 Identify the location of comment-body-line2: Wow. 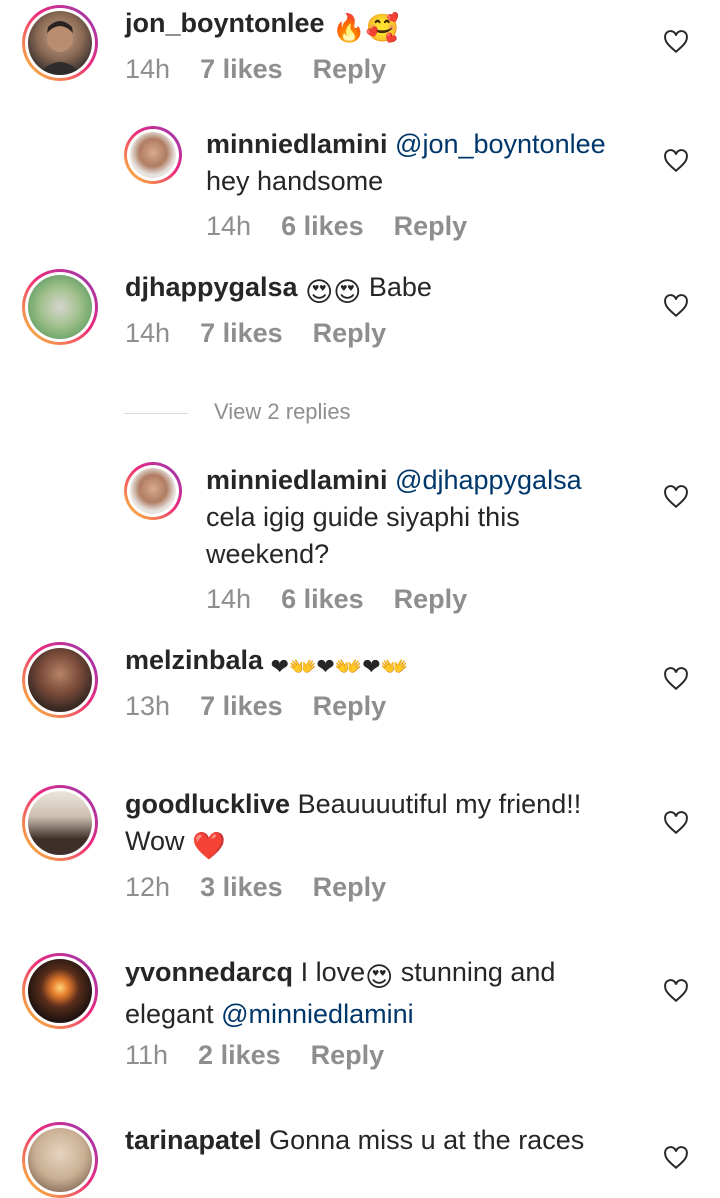
(155, 841).